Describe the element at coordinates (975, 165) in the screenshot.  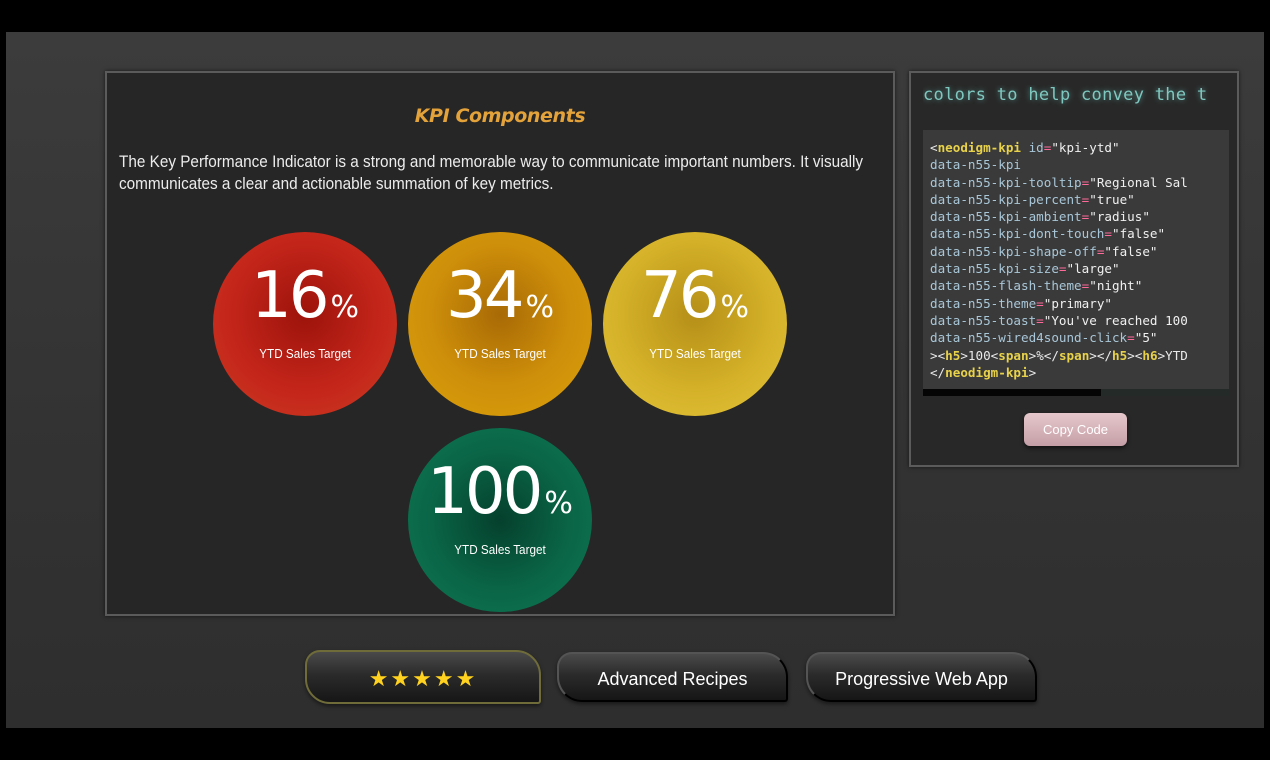
I see `code-line: data-n55-kpi` at that location.